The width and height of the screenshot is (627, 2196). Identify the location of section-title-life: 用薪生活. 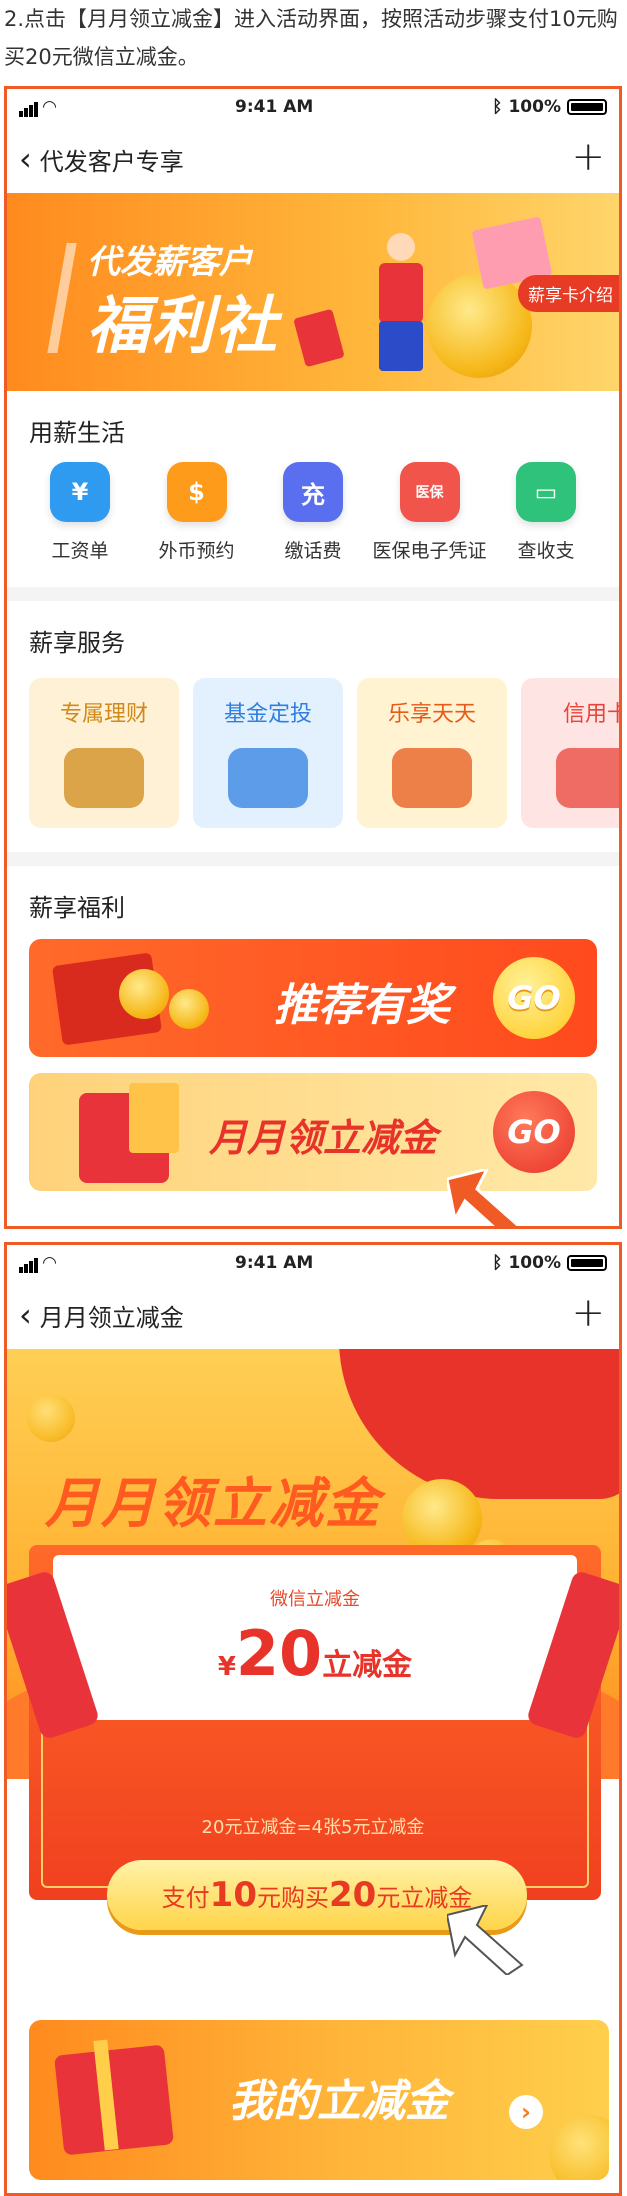
(77, 433).